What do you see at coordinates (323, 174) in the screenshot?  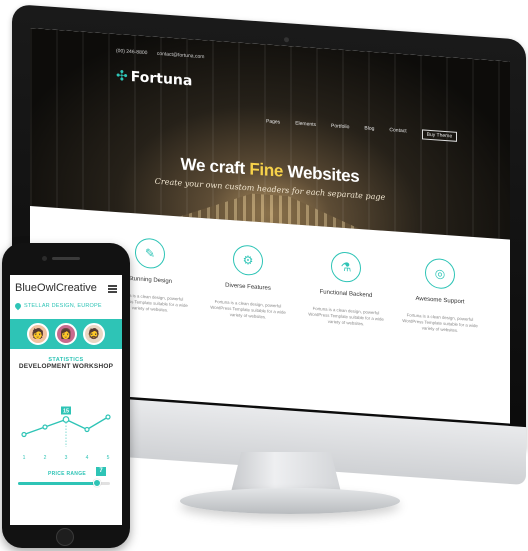 I see `headline-suffix: Websites` at bounding box center [323, 174].